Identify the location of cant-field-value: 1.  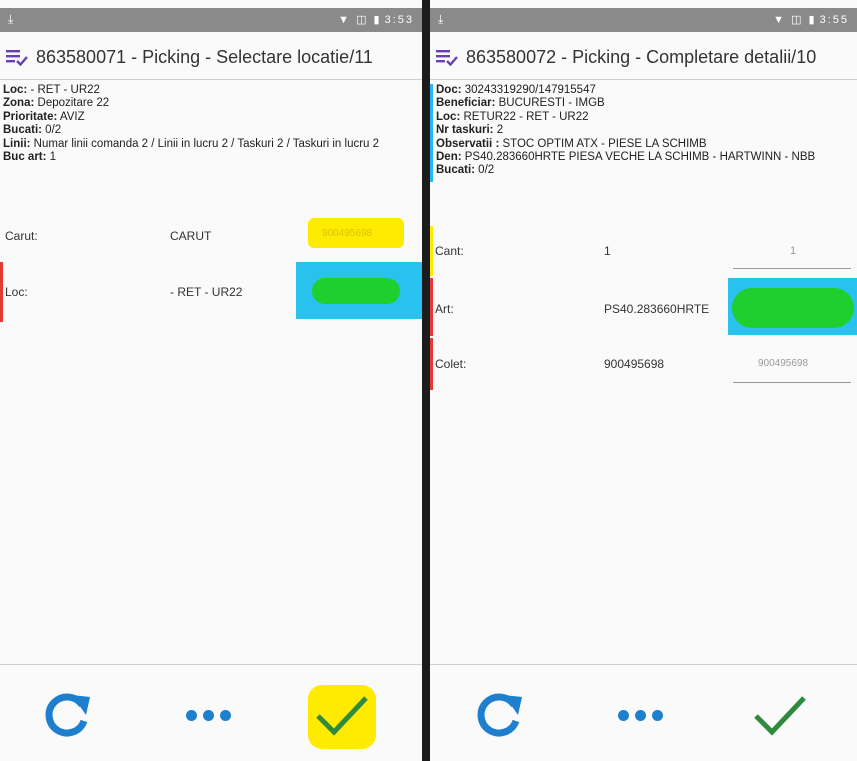
(793, 251).